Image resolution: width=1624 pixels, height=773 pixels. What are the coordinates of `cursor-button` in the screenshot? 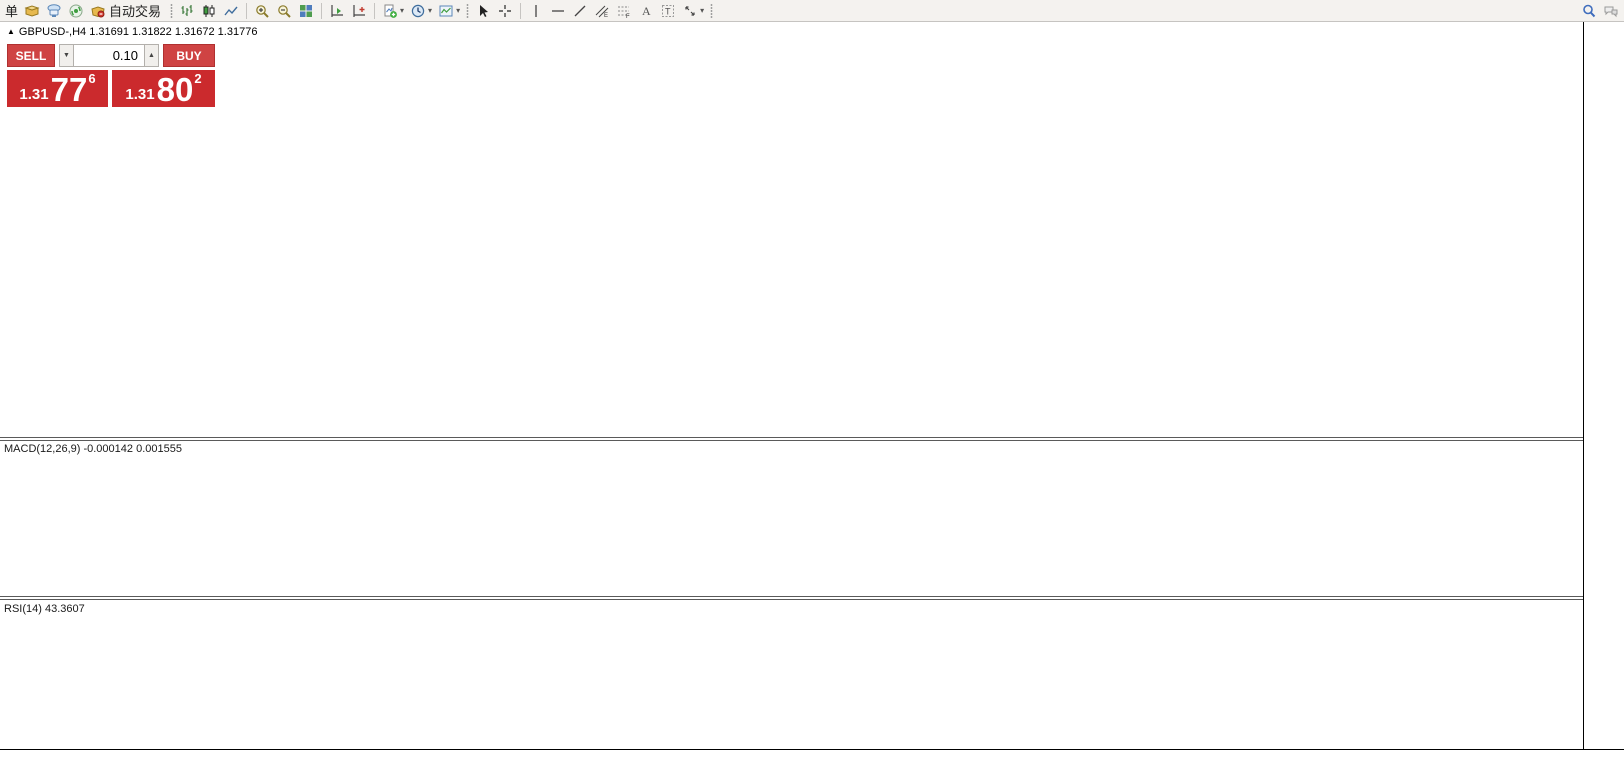 It's located at (483, 10).